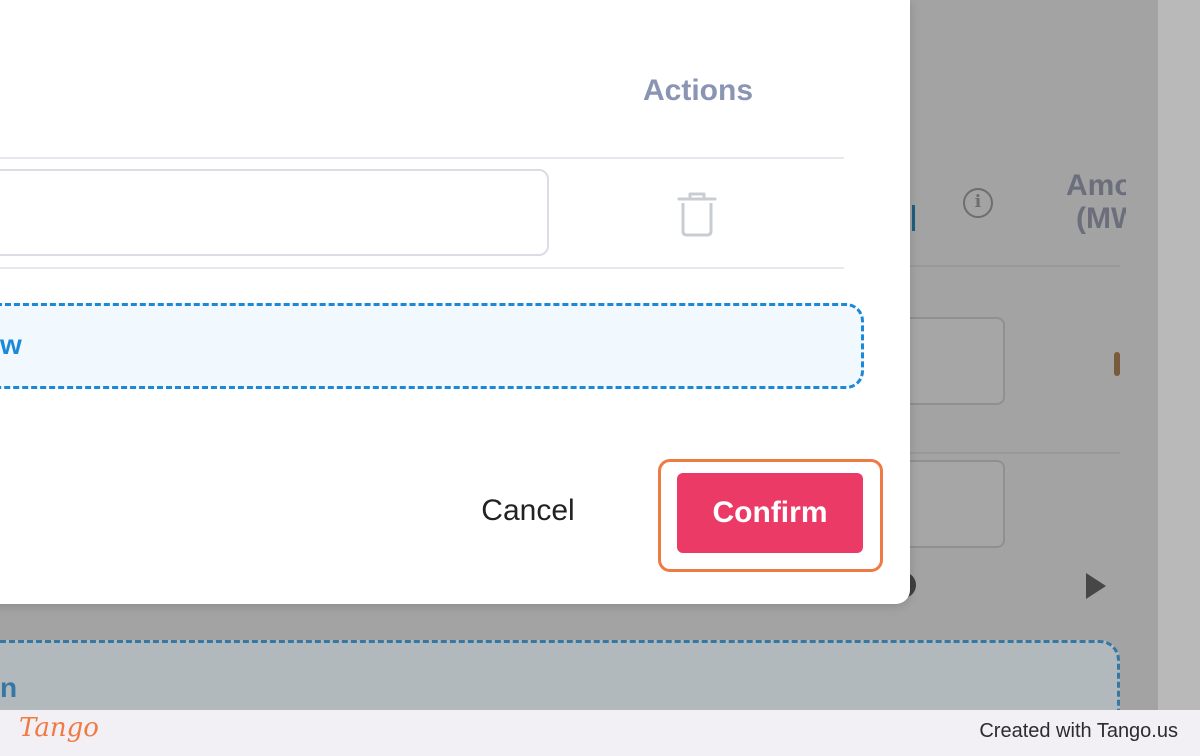  What do you see at coordinates (422, 268) in the screenshot?
I see `row-divider` at bounding box center [422, 268].